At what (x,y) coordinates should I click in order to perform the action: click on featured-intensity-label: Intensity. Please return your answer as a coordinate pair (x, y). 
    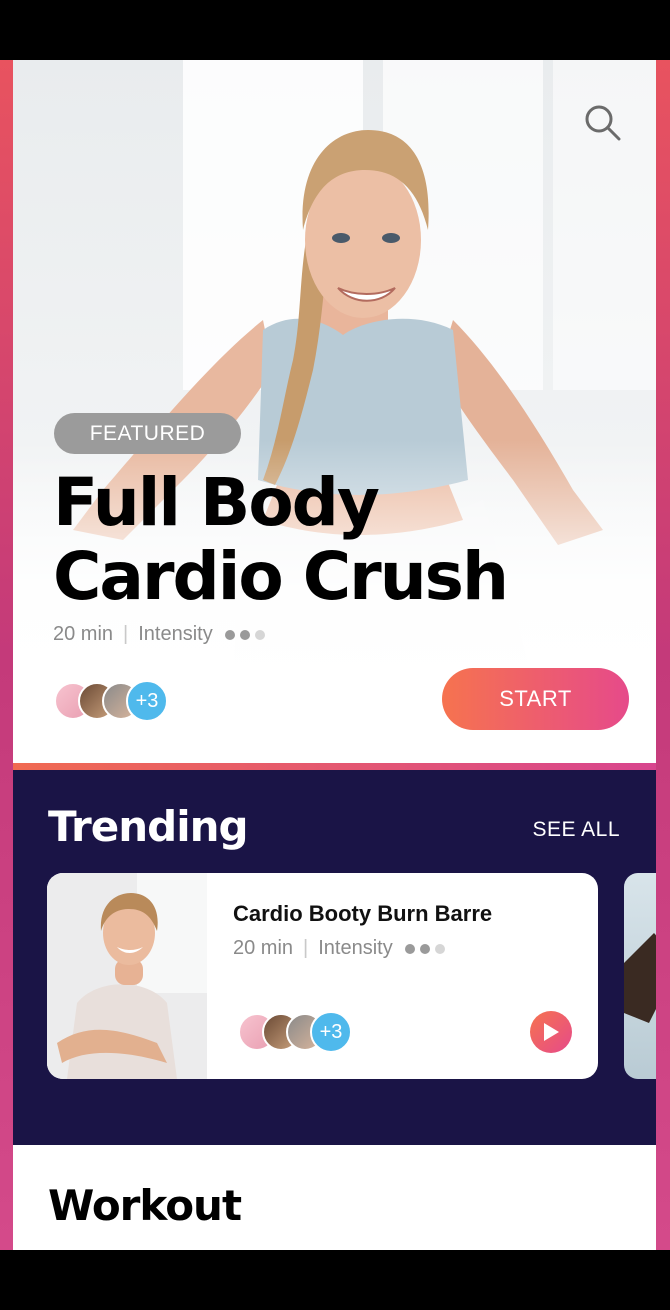
    Looking at the image, I should click on (175, 634).